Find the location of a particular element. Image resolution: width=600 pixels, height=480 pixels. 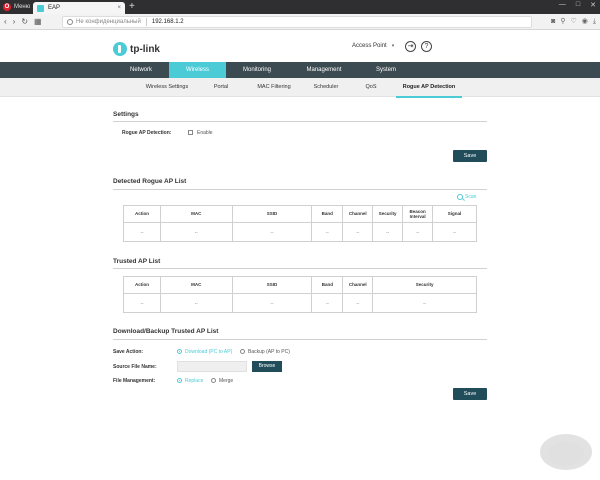

replace-option-label: Replace is located at coordinates (194, 381).